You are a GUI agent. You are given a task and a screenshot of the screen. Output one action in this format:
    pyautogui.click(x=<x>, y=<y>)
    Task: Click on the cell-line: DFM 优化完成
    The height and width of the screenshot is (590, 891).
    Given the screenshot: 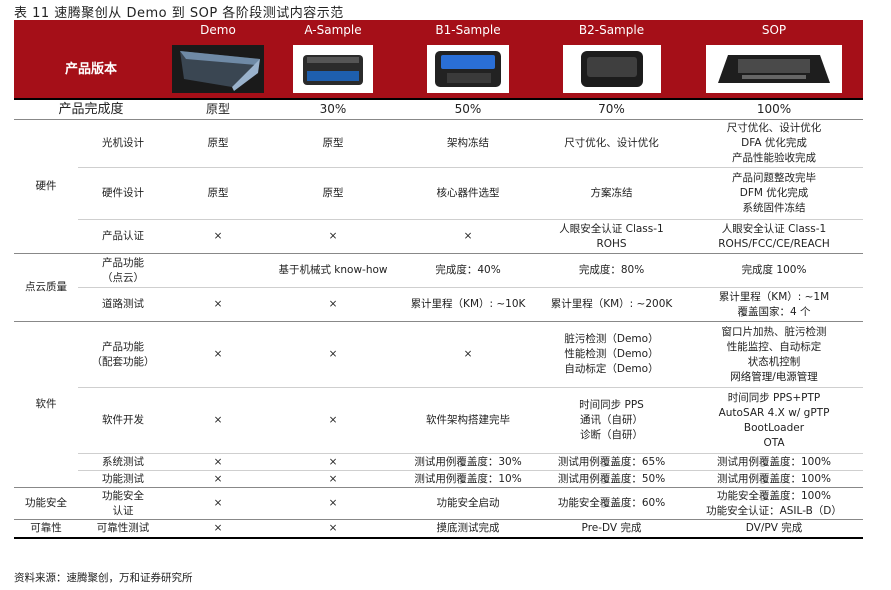 What is the action you would take?
    pyautogui.click(x=774, y=193)
    